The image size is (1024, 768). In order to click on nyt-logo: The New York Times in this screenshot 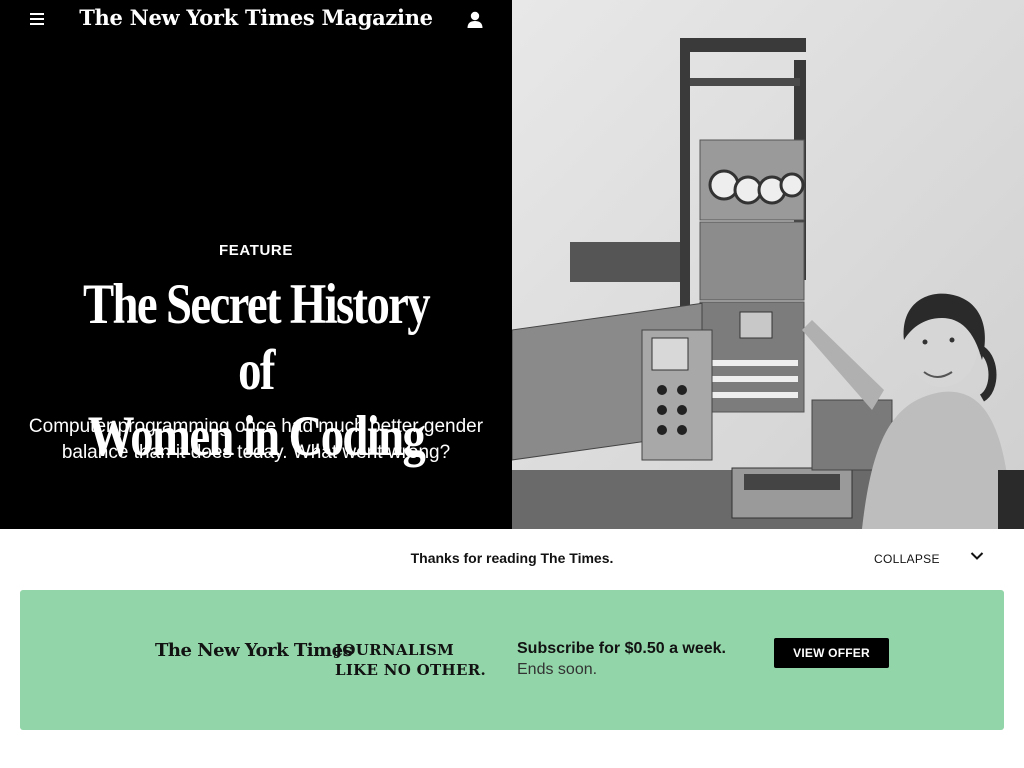, I will do `click(254, 650)`.